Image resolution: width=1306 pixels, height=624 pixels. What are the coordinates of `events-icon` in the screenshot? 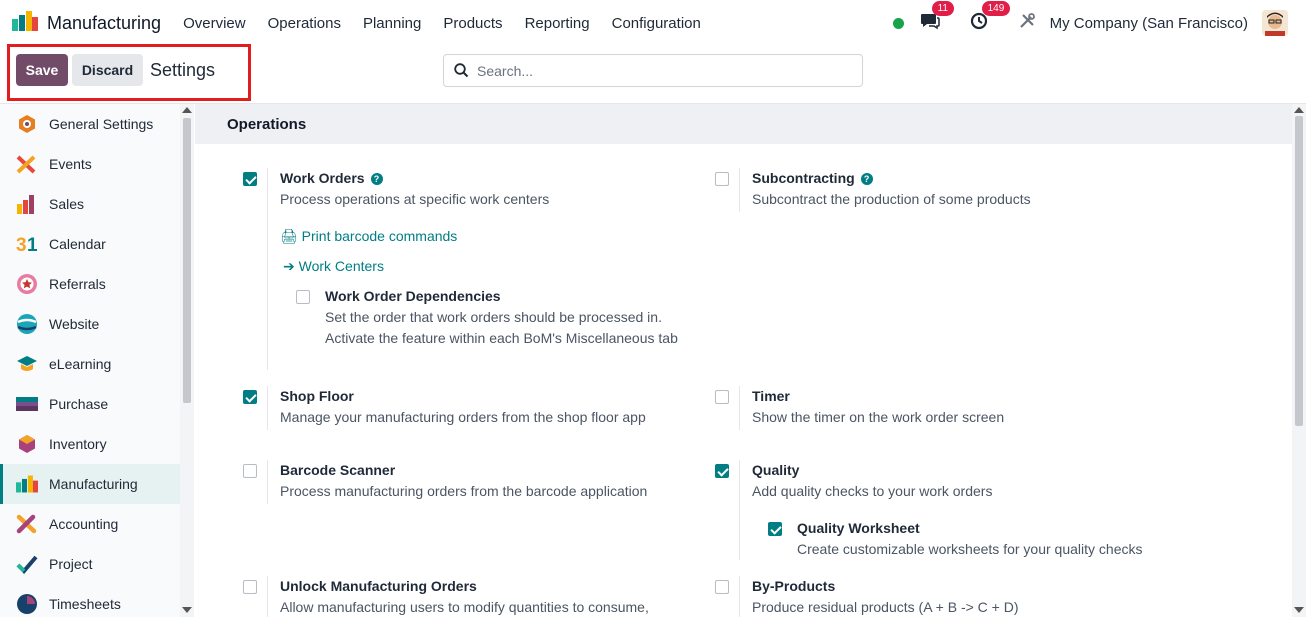 It's located at (27, 164).